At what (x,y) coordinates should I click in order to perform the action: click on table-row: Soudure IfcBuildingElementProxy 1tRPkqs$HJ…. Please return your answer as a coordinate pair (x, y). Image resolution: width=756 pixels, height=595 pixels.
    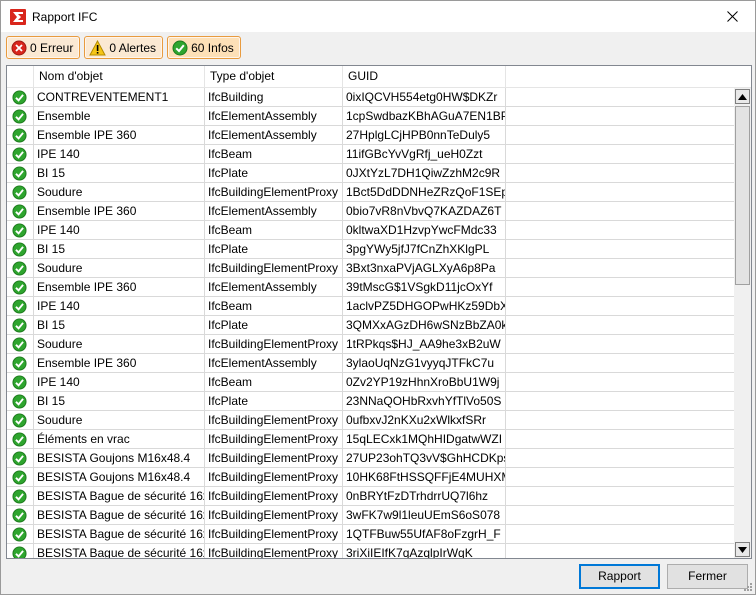
    Looking at the image, I should click on (370, 344).